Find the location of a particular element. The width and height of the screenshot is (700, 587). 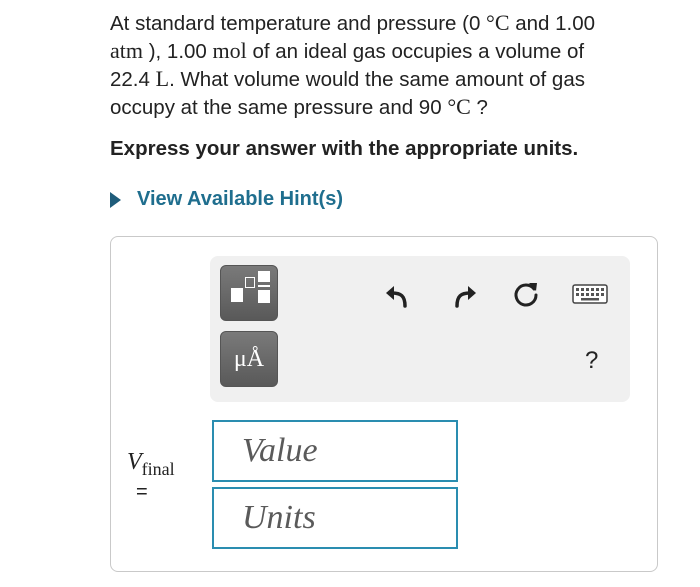

unit-liter: L is located at coordinates (162, 78).